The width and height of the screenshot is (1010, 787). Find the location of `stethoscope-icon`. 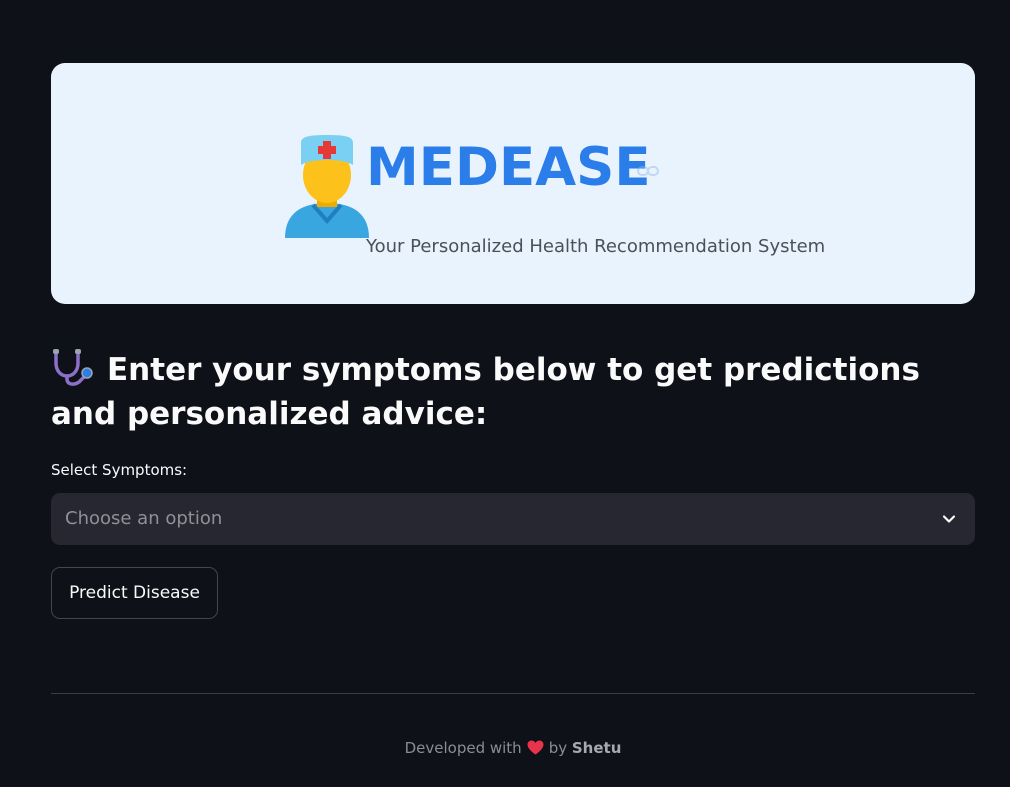

stethoscope-icon is located at coordinates (73, 367).